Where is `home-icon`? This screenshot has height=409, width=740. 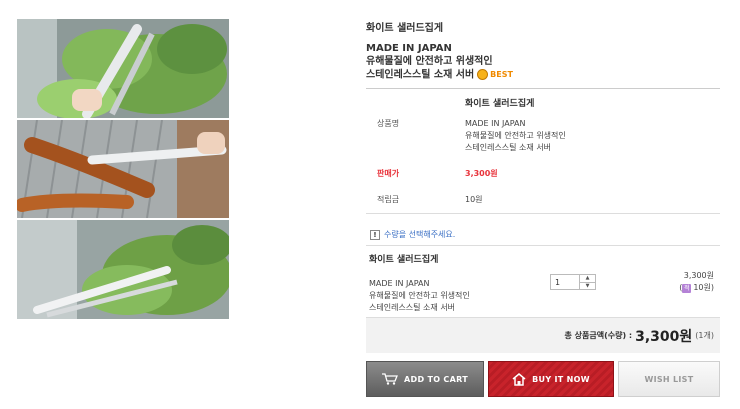 home-icon is located at coordinates (519, 379).